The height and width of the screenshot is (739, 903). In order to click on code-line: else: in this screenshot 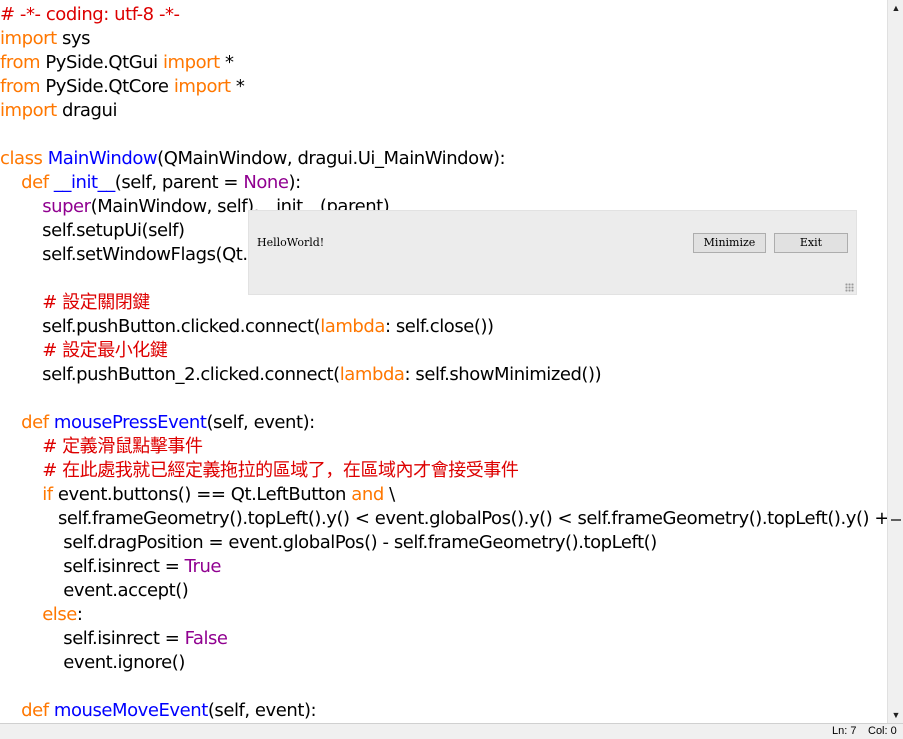, I will do `click(41, 615)`.